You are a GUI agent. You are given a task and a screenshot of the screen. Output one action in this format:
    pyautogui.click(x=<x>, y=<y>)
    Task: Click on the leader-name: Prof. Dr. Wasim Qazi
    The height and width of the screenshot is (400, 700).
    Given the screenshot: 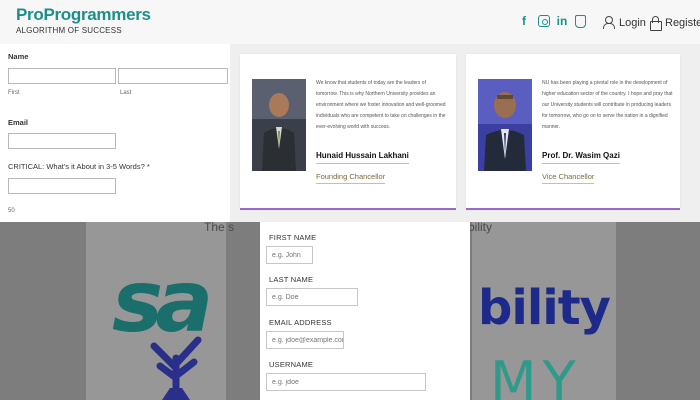 What is the action you would take?
    pyautogui.click(x=581, y=157)
    